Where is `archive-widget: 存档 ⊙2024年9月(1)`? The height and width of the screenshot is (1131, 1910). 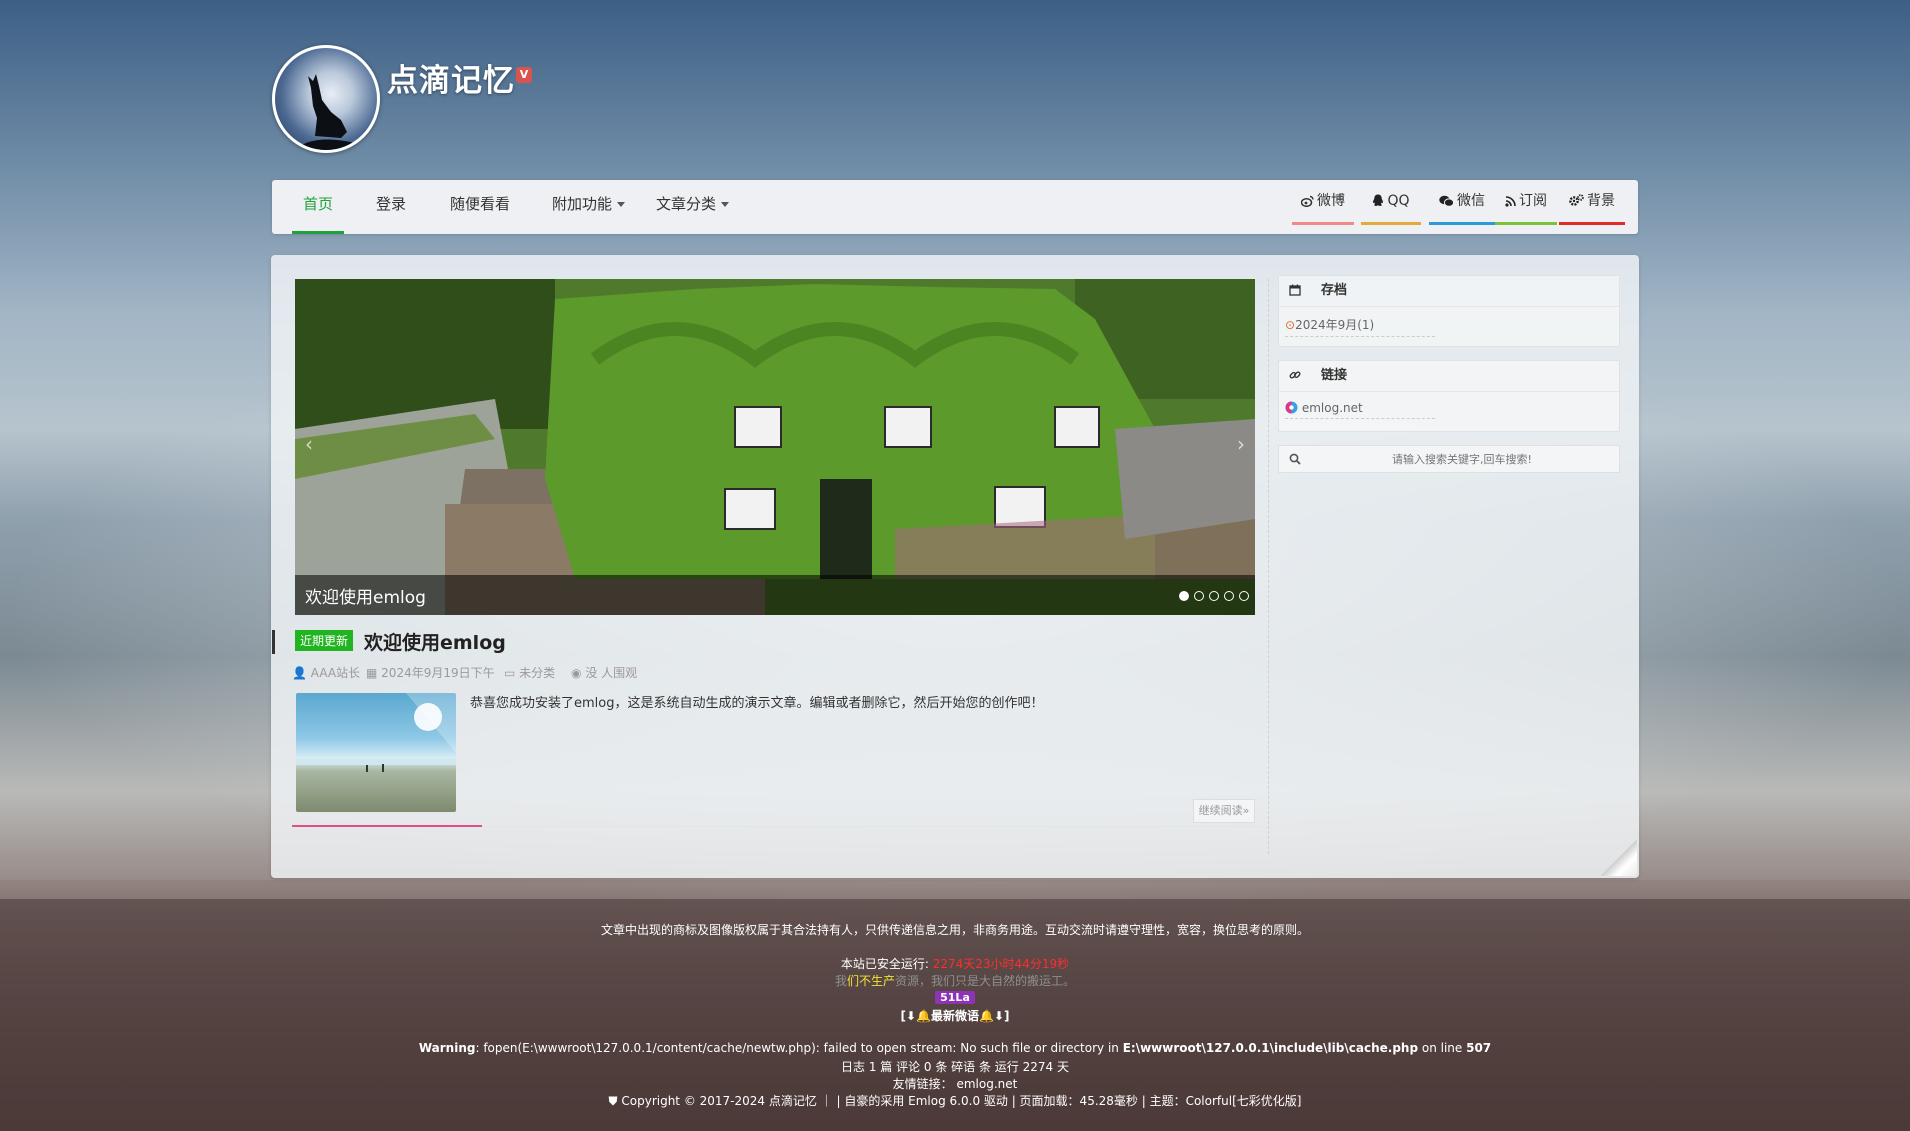
archive-widget: 存档 ⊙2024年9月(1) is located at coordinates (1449, 311).